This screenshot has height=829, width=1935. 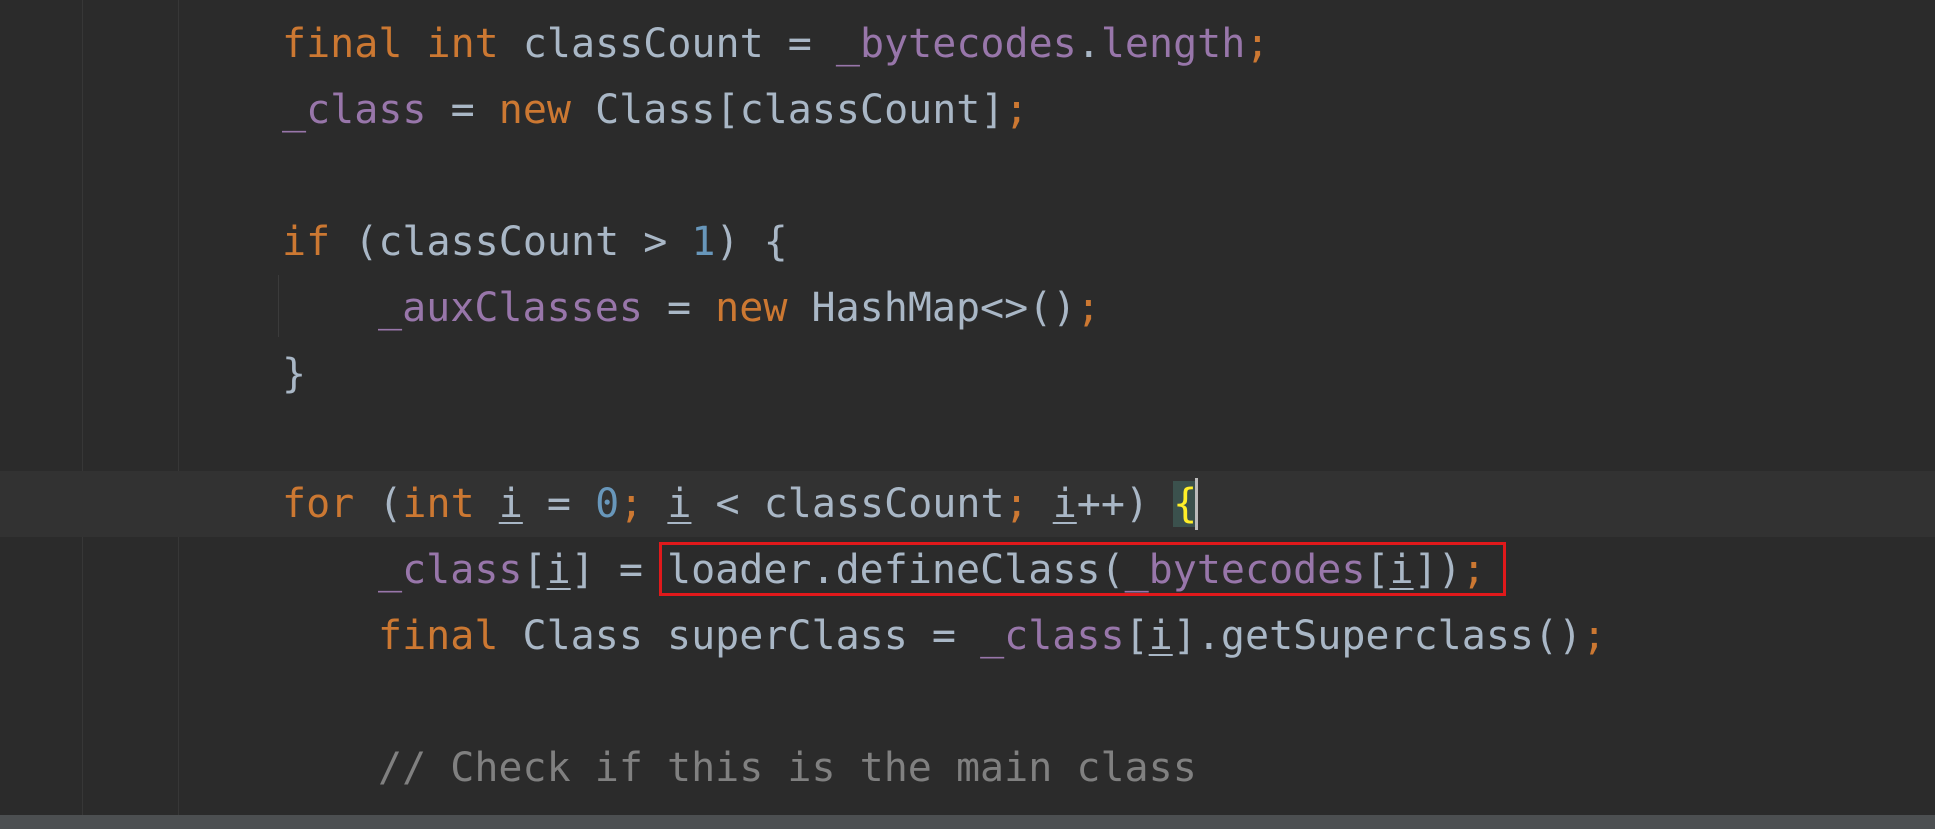 I want to click on code-line-text: if (classCount > 1) {, so click(x=535, y=242).